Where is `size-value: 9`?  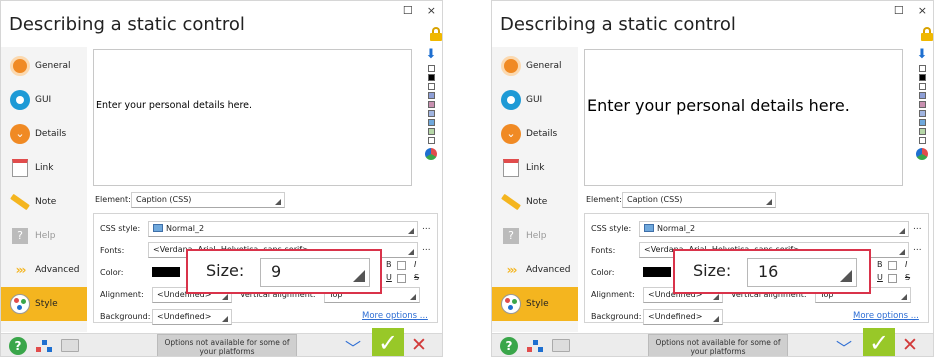 size-value: 9 is located at coordinates (276, 271).